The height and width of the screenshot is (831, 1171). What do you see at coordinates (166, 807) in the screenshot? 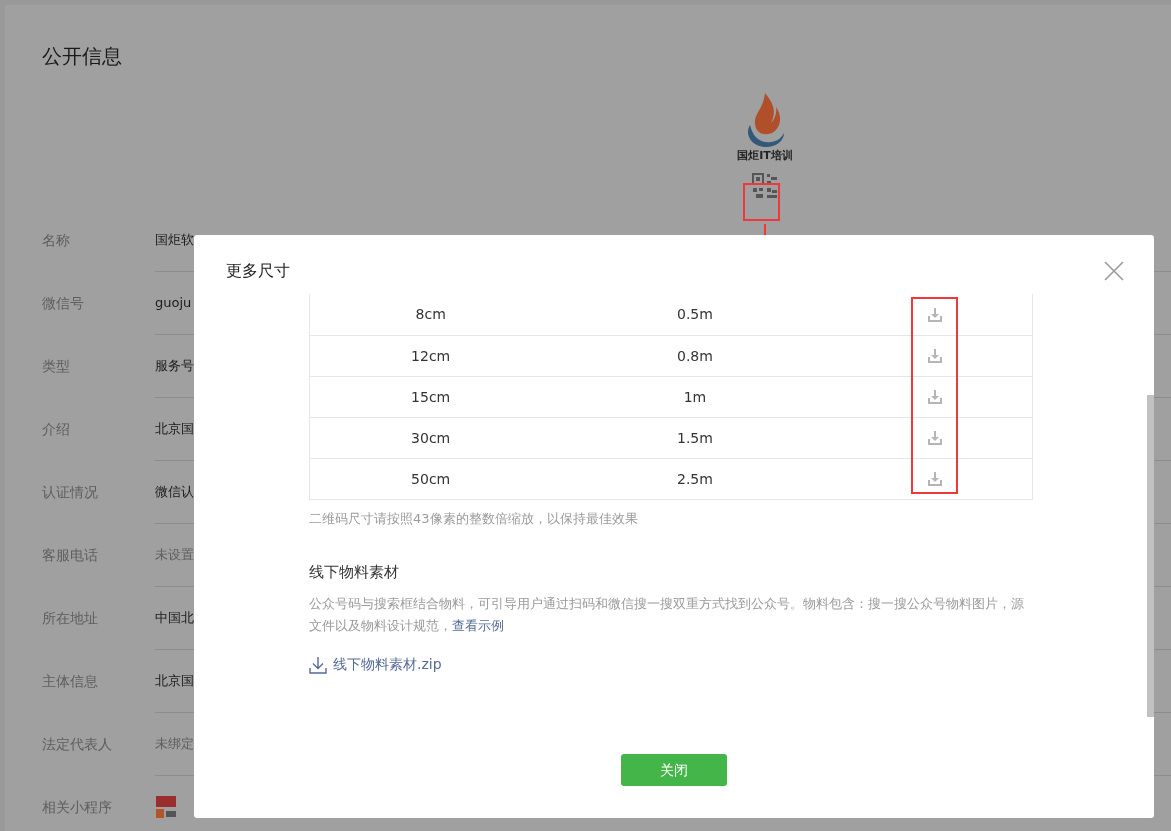
I see `mini-program-icon` at bounding box center [166, 807].